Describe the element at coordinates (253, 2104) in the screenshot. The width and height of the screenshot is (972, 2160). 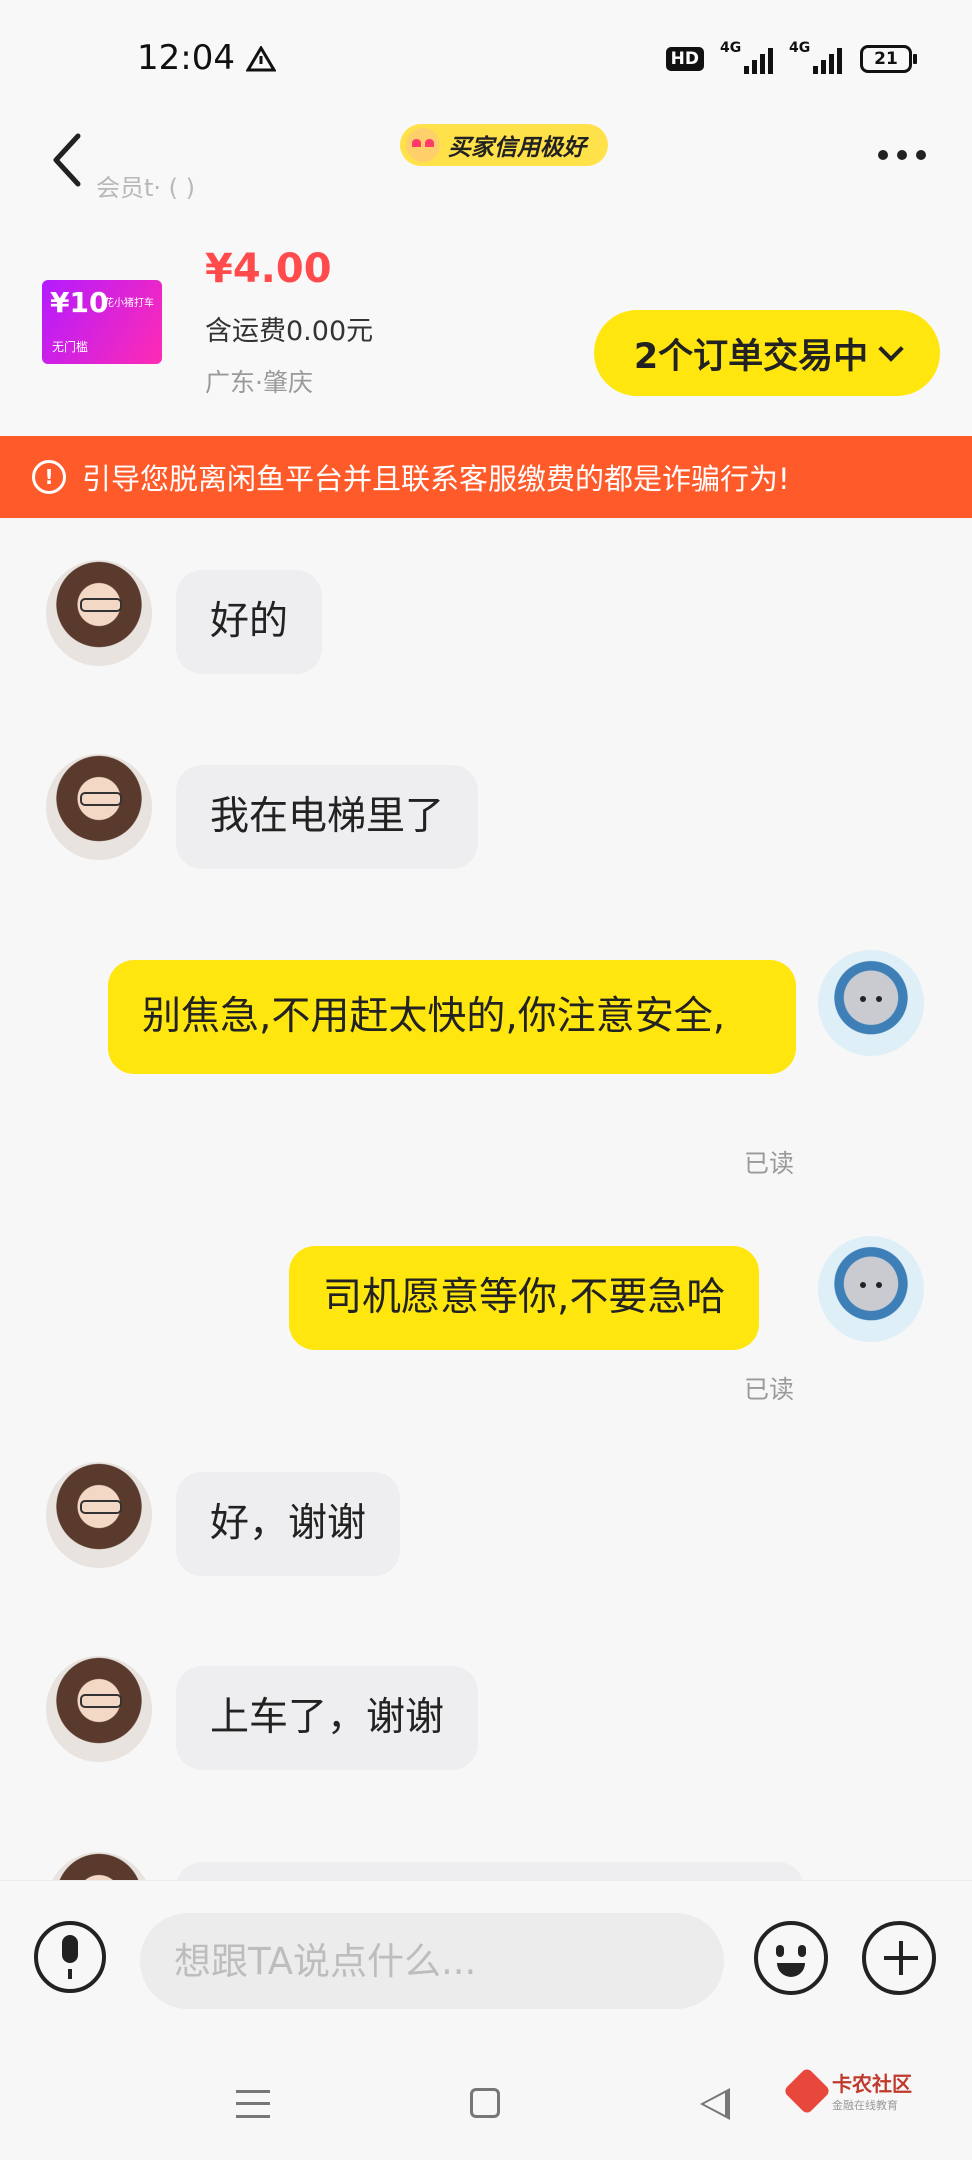
I see `recent-apps-icon` at that location.